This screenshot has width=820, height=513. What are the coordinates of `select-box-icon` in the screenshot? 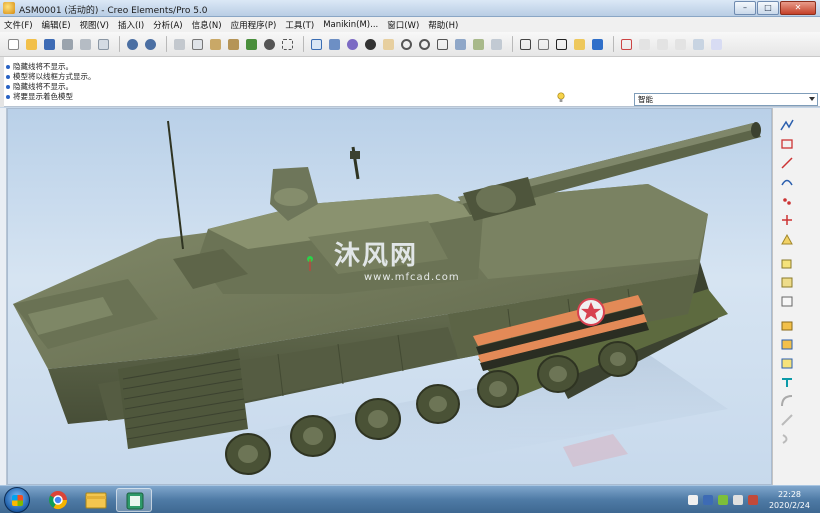 It's located at (287, 44).